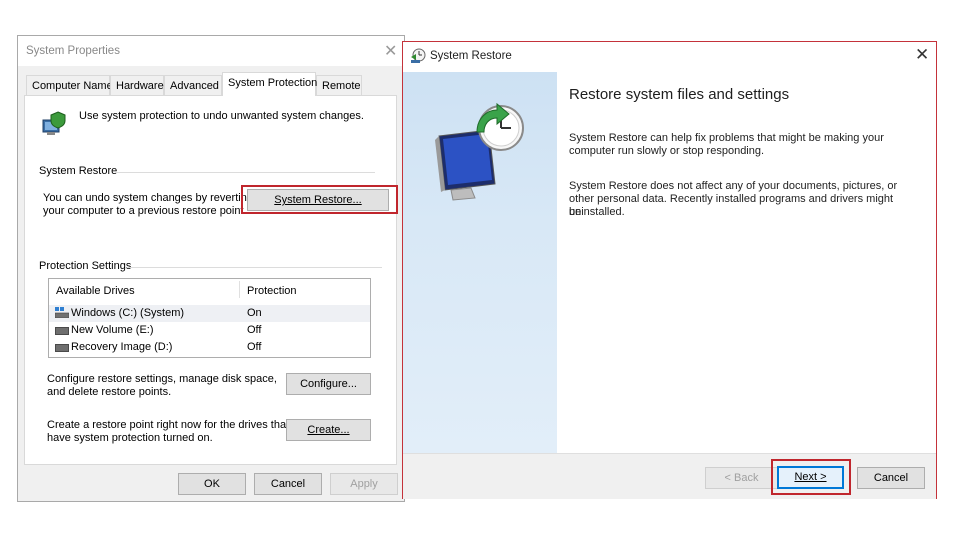 The image size is (960, 540). I want to click on table-row: New Volume (E:) Off, so click(209, 330).